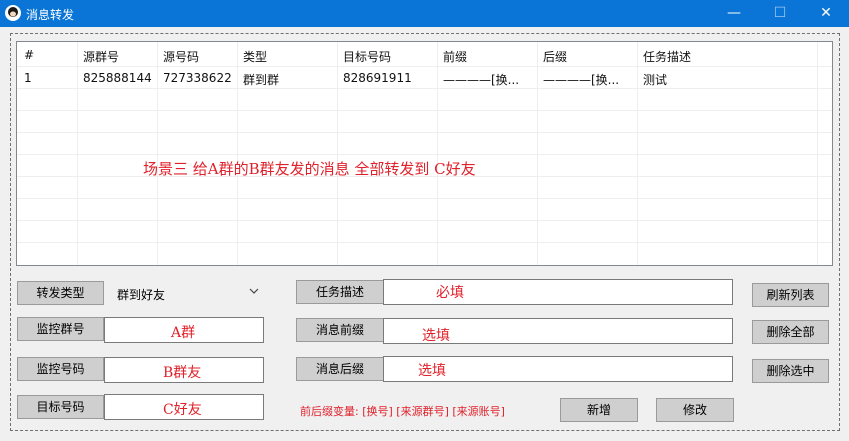 The image size is (849, 441). What do you see at coordinates (309, 169) in the screenshot?
I see `scenario-annotation: 场景三 给A群的B群友发的消息 全部转发到 C好友` at bounding box center [309, 169].